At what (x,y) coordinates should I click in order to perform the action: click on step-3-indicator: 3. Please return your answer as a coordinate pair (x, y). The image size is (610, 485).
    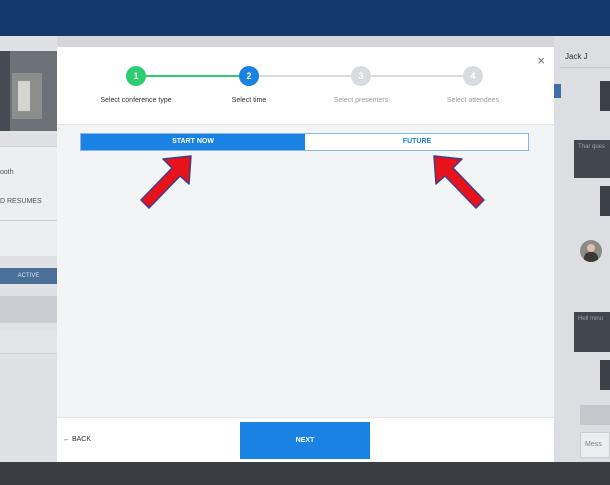
    Looking at the image, I should click on (361, 76).